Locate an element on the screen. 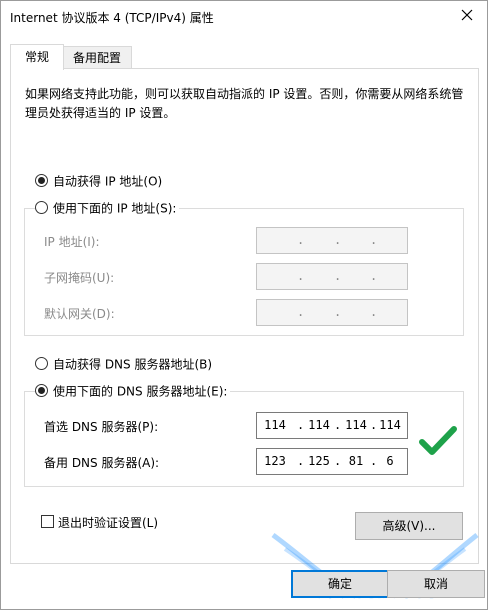 The image size is (488, 610). ip-address-label: IP 地址(I): is located at coordinates (72, 242).